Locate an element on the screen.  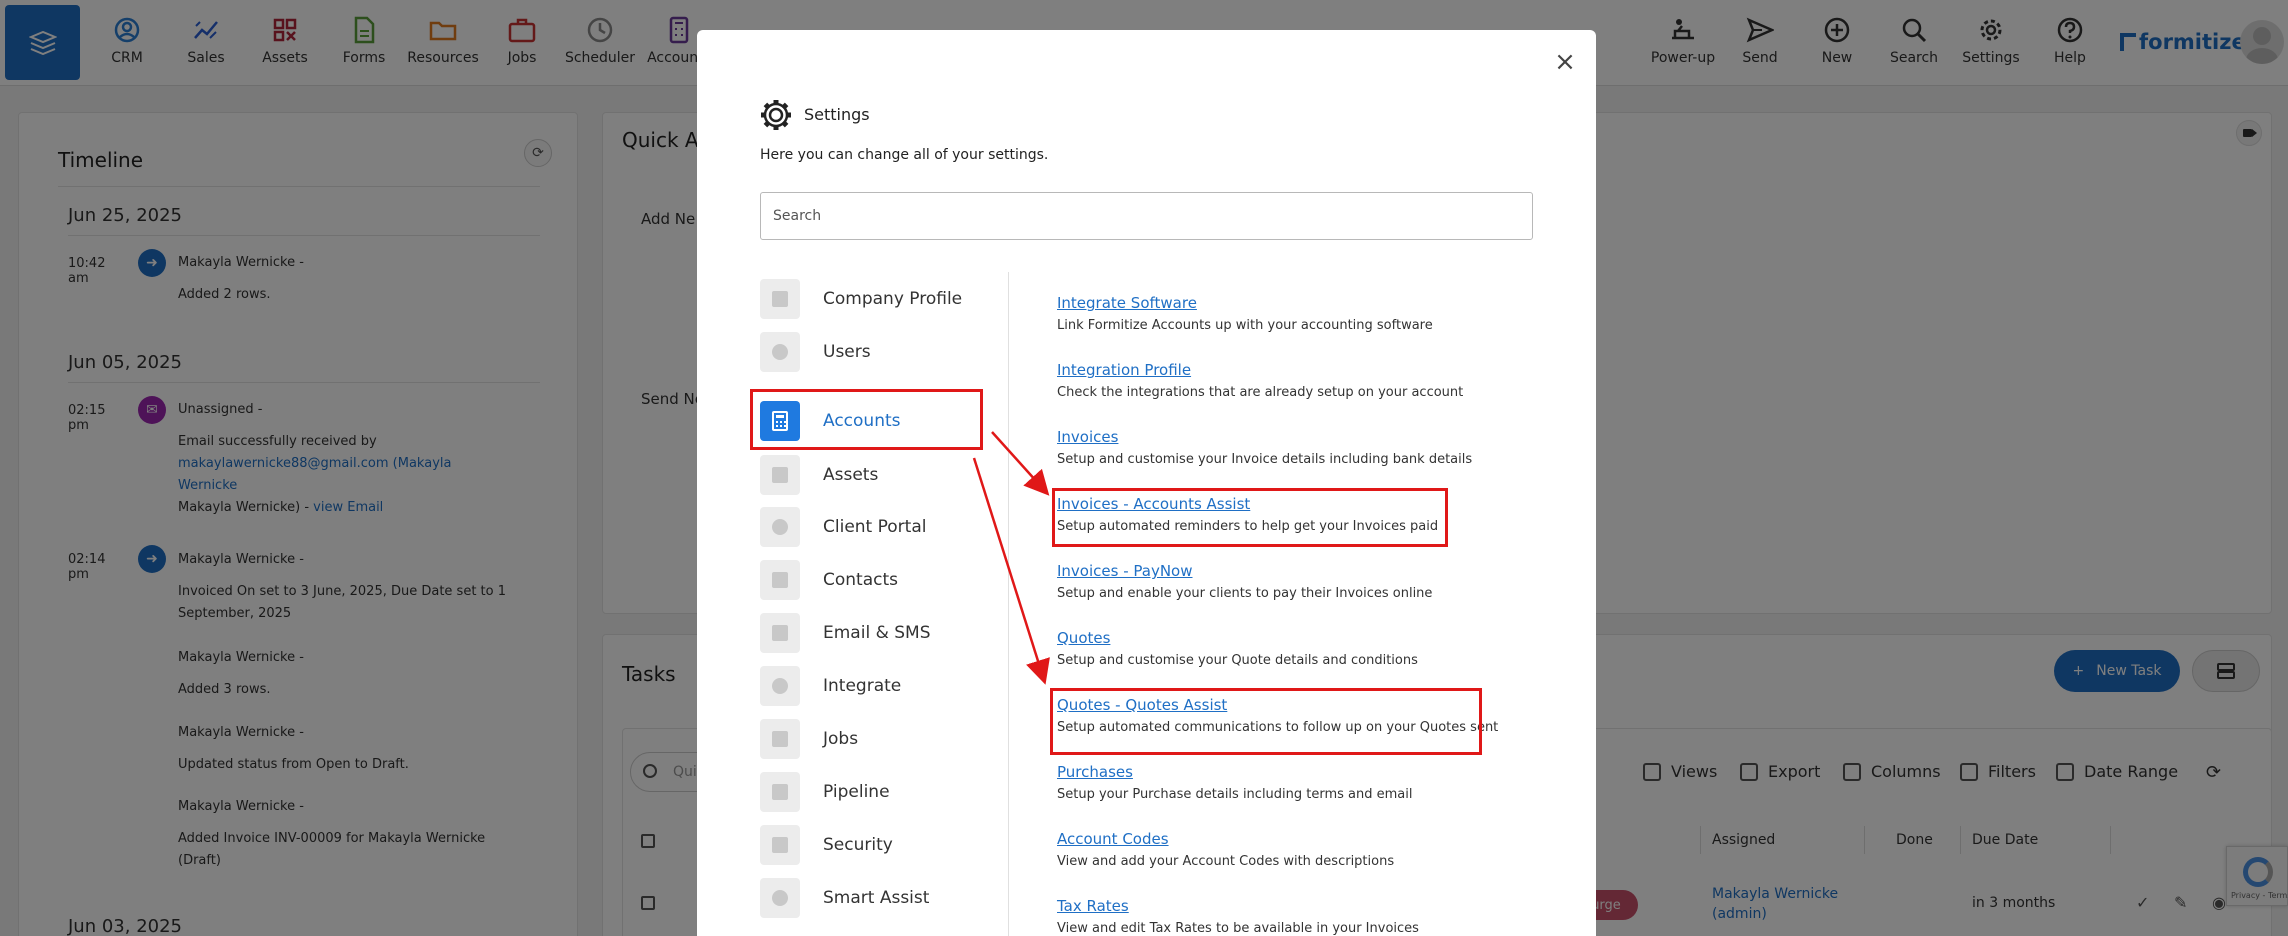
highlight-accounts-category is located at coordinates (866, 419).